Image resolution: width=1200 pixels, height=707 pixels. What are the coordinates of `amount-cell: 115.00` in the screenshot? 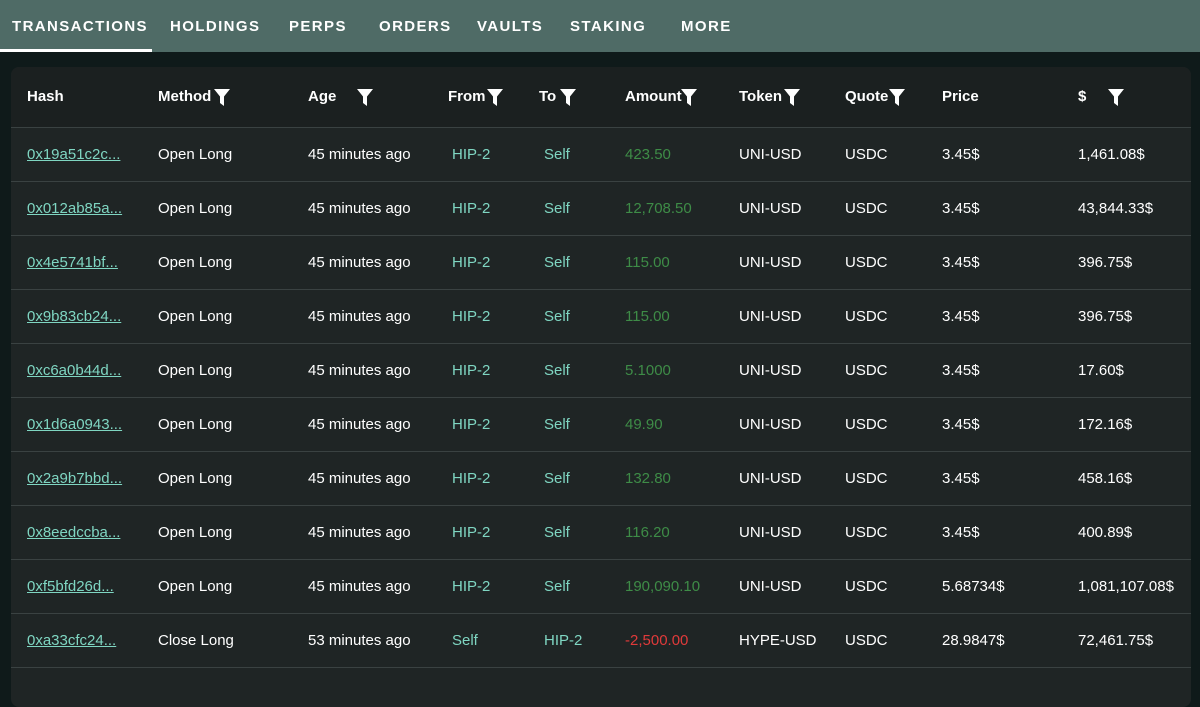 It's located at (647, 262).